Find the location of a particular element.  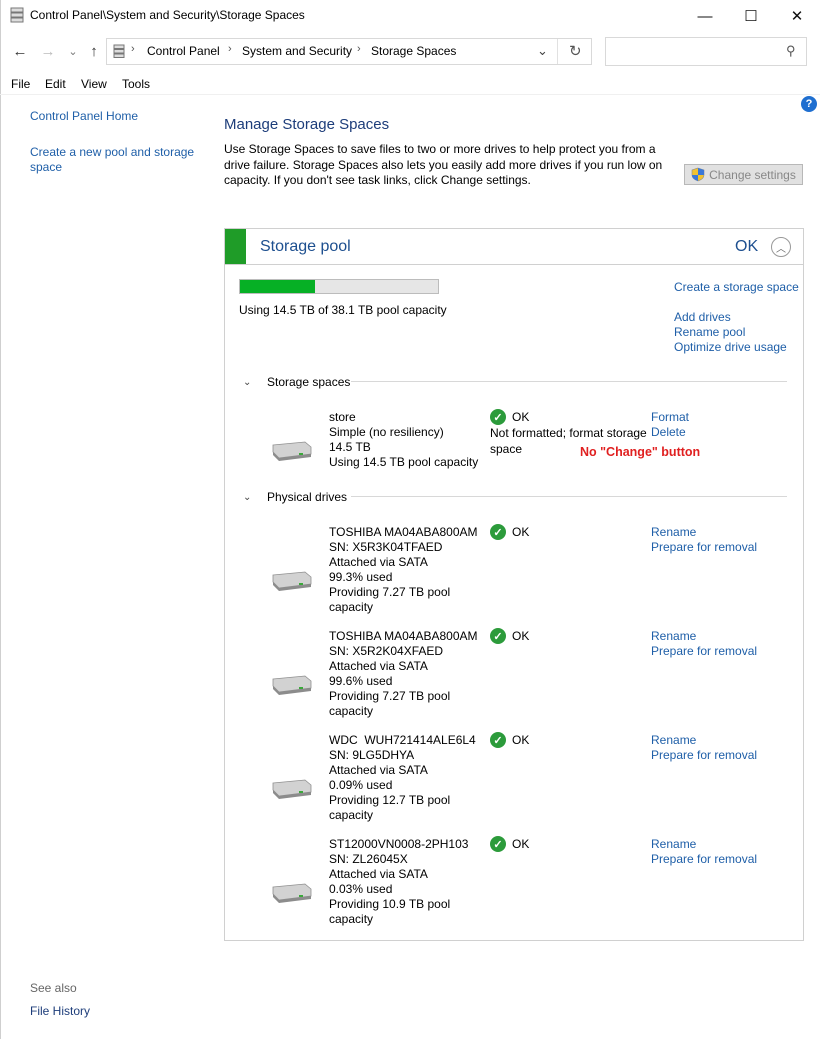

address-divider is located at coordinates (557, 51).